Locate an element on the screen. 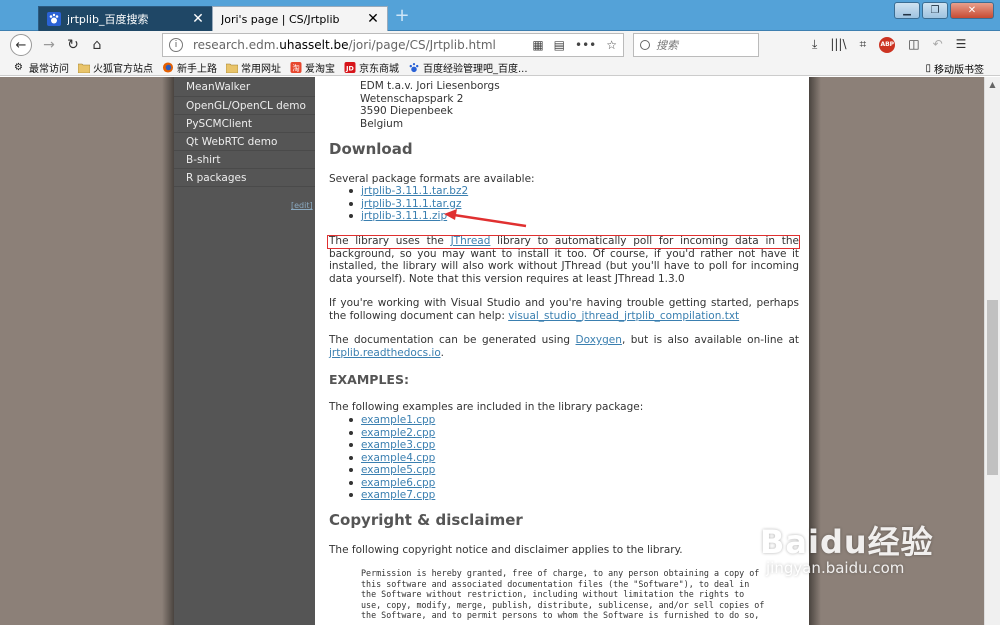 The height and width of the screenshot is (625, 1000). example-link: example2.cpp is located at coordinates (398, 433).